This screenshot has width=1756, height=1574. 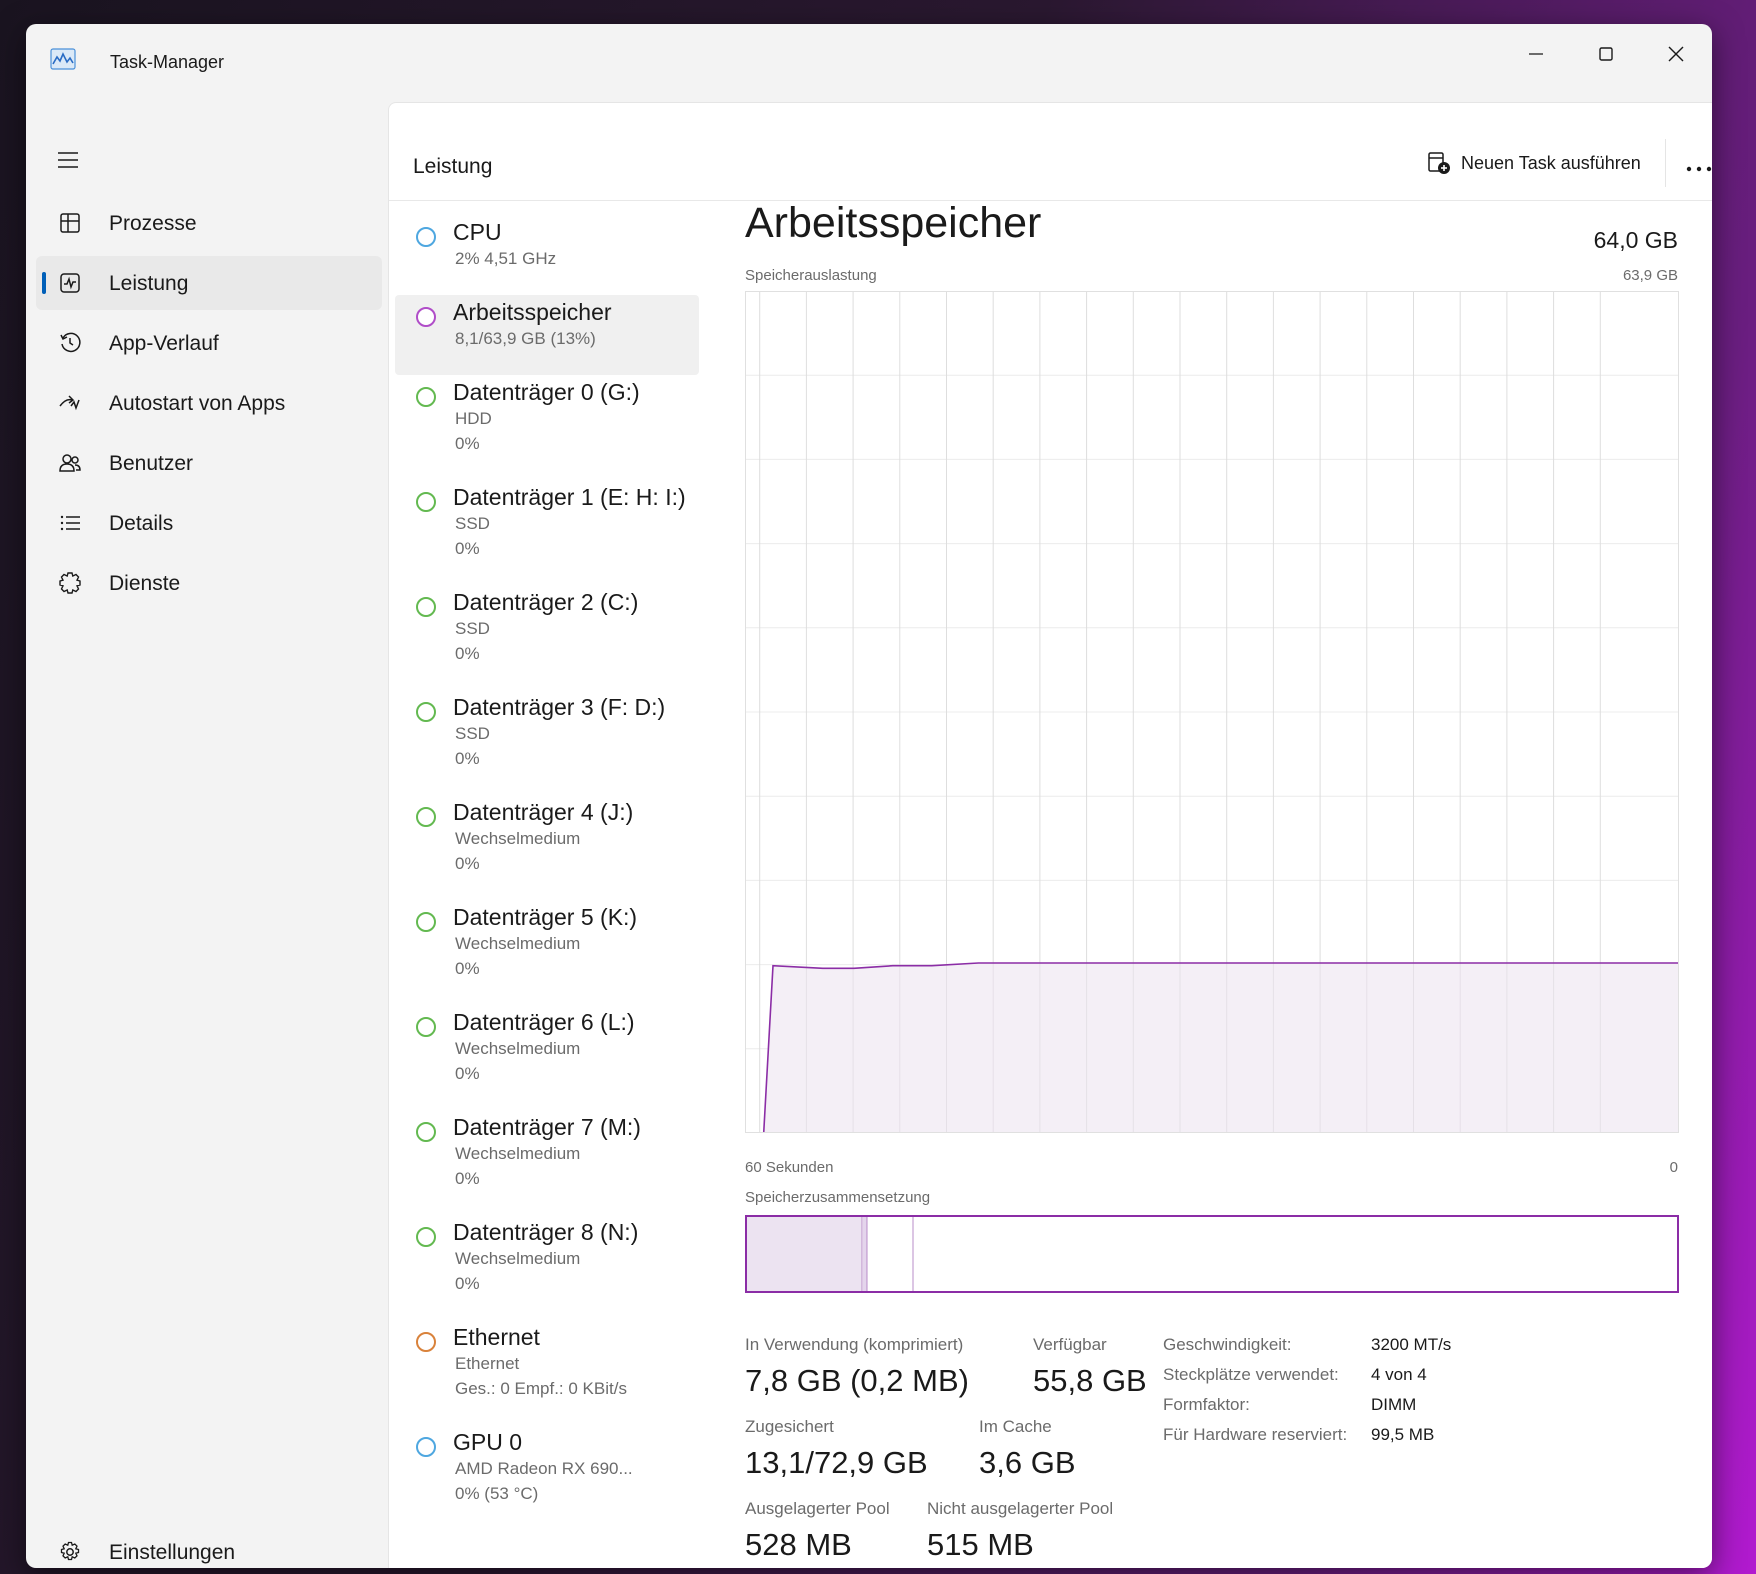 I want to click on resource-usage: Ges.: 0 Empf.: 0 KBit/s, so click(x=541, y=1388).